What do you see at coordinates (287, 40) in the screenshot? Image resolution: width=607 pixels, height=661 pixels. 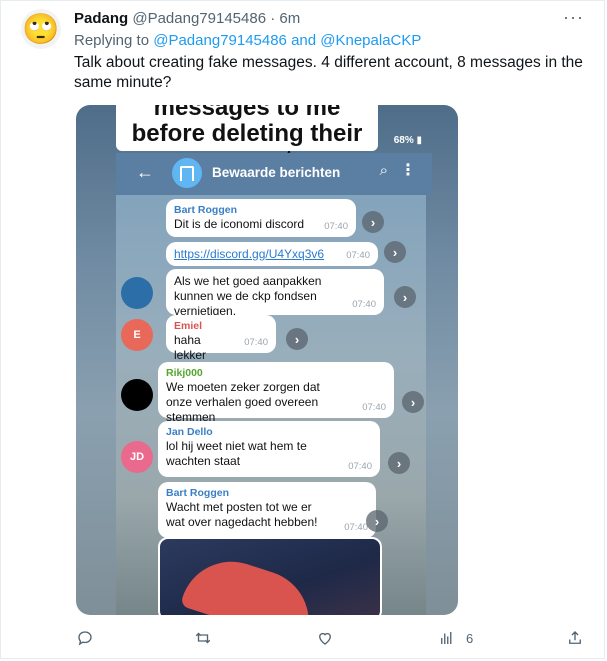 I see `replying-to-mentions: @Padang79145486 and @KnepalaCKP` at bounding box center [287, 40].